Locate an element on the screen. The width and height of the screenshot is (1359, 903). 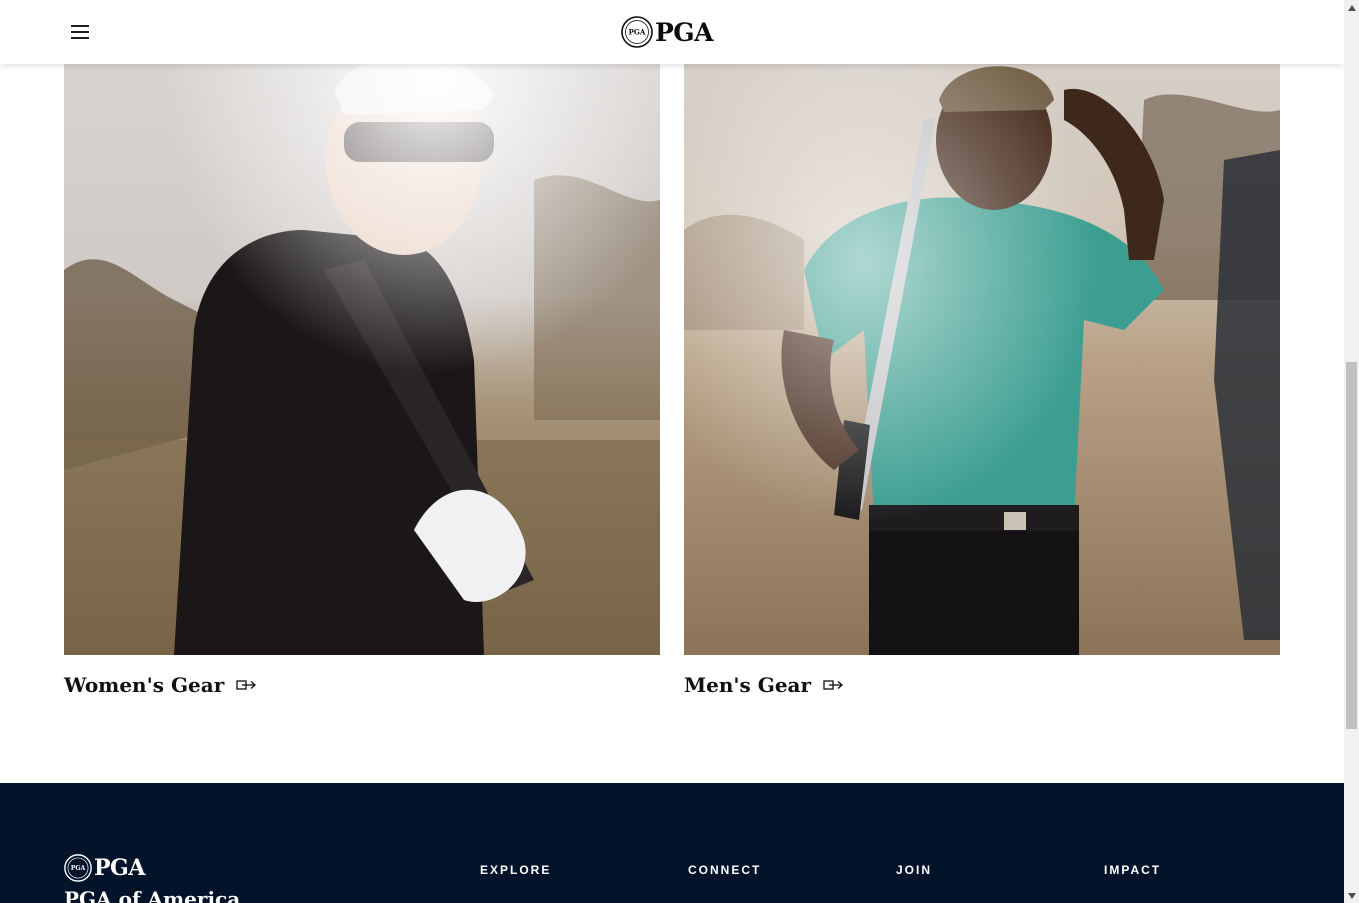
menu-button is located at coordinates (80, 32).